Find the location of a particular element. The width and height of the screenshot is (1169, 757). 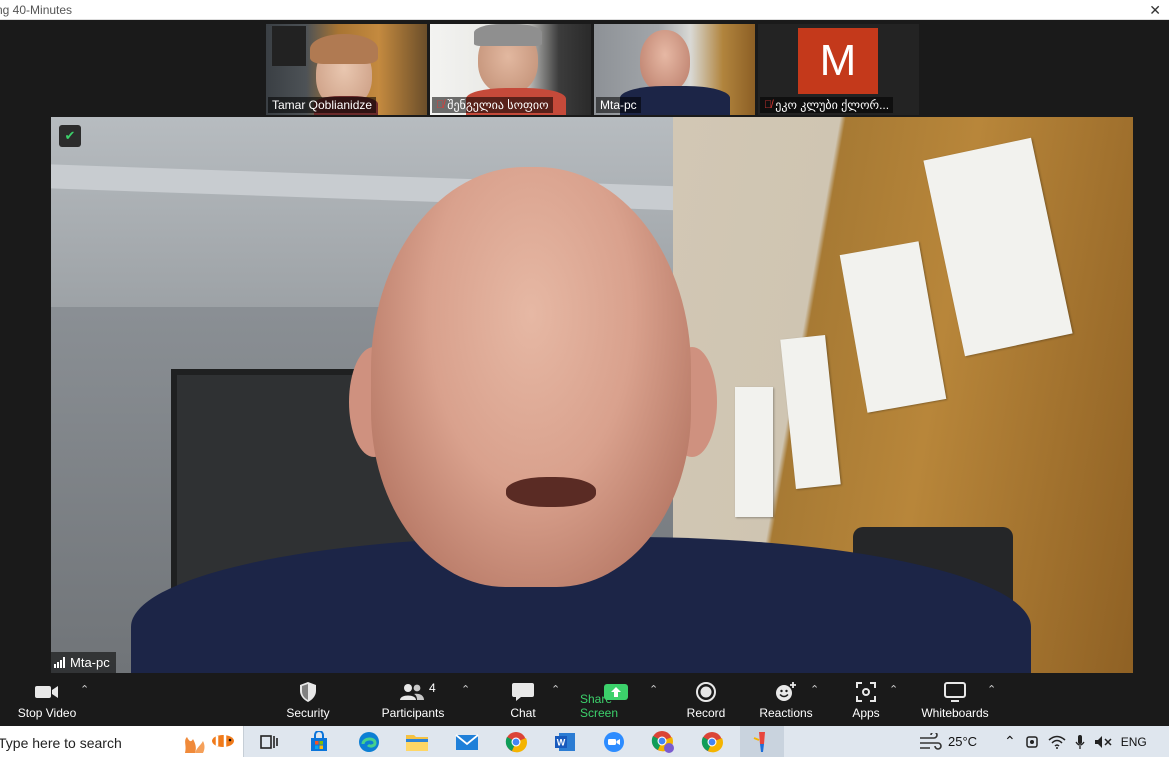

windows-taskbar: Type here to search W 25°C ⌃ ENG is located at coordinates (584, 741).